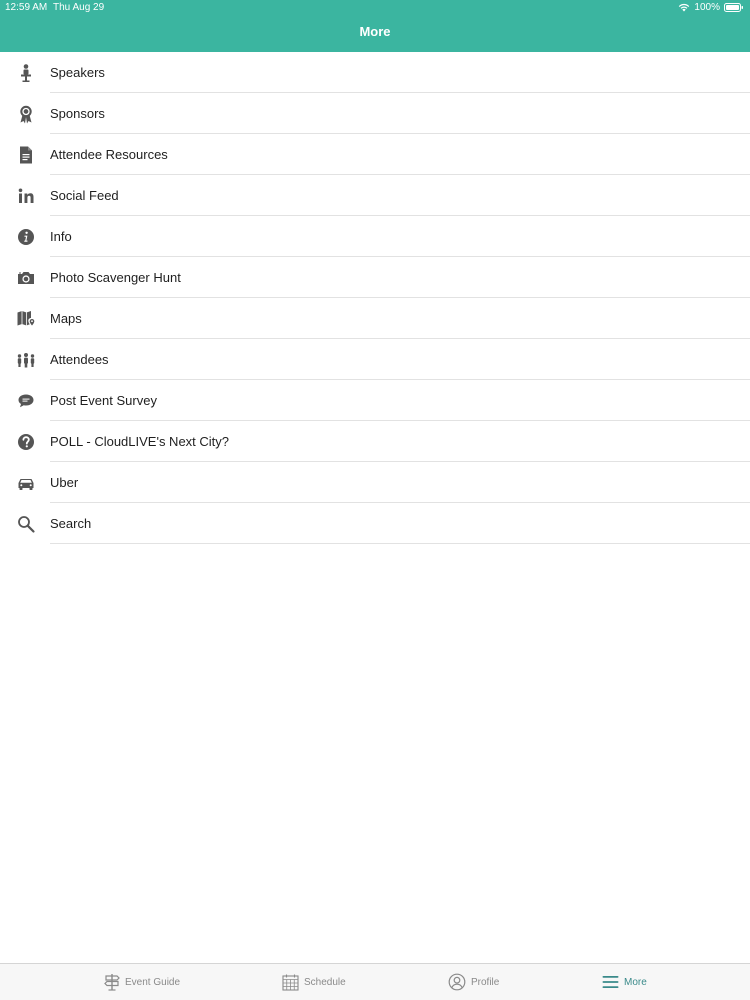 This screenshot has width=750, height=1000. I want to click on camera-icon, so click(26, 278).